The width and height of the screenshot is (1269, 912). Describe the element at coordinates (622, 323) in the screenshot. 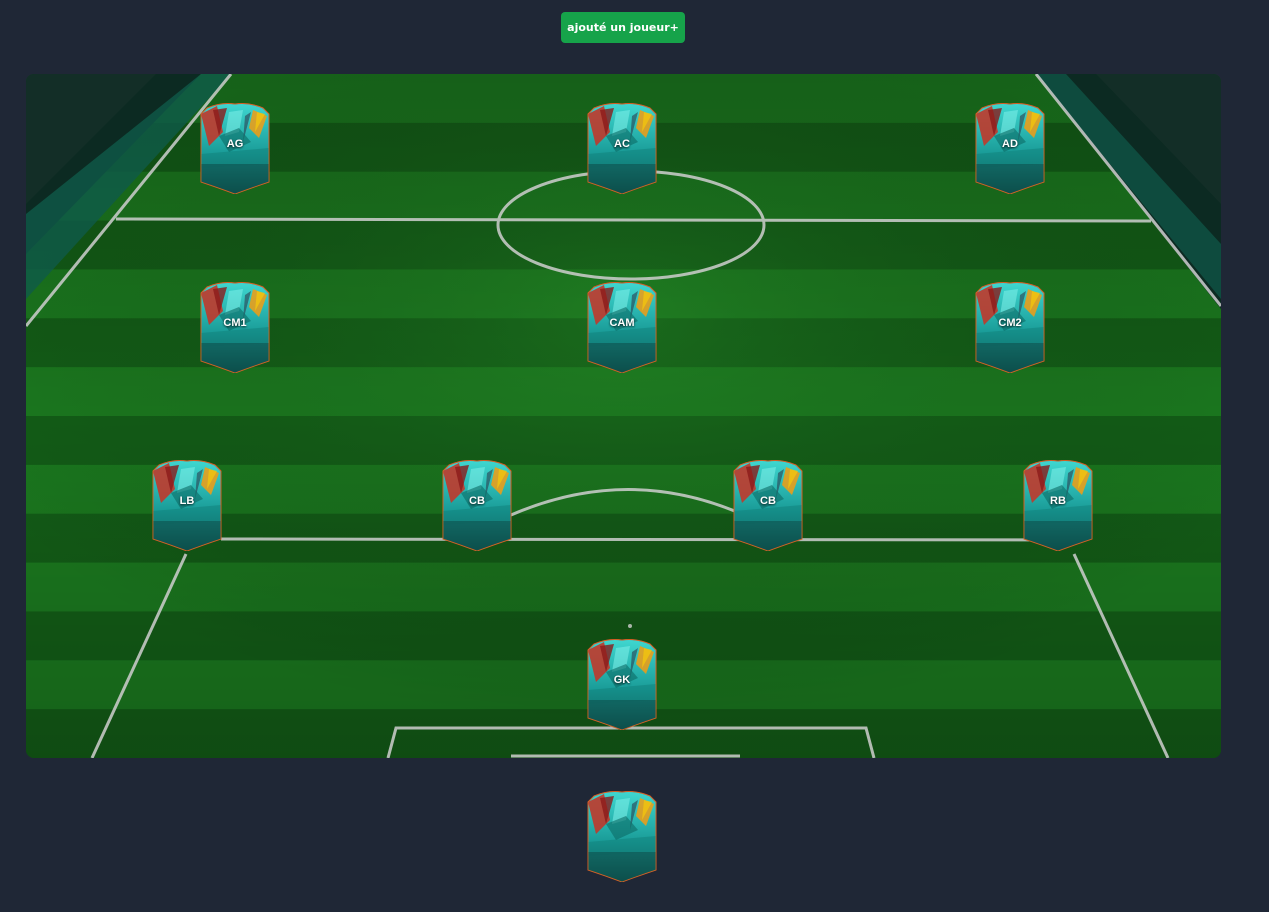

I see `player-position-label: CAM` at that location.